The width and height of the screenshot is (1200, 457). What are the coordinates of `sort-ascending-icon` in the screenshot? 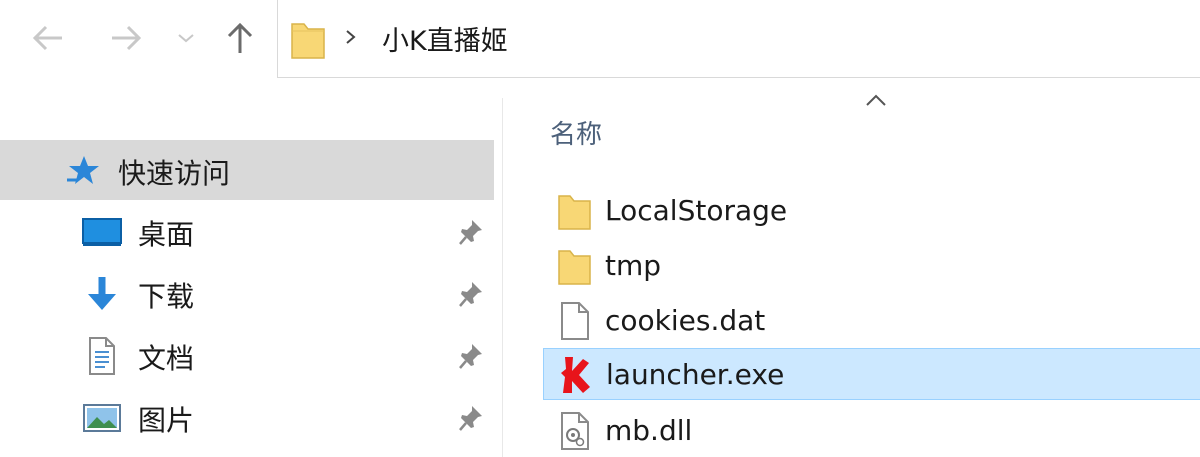 It's located at (876, 101).